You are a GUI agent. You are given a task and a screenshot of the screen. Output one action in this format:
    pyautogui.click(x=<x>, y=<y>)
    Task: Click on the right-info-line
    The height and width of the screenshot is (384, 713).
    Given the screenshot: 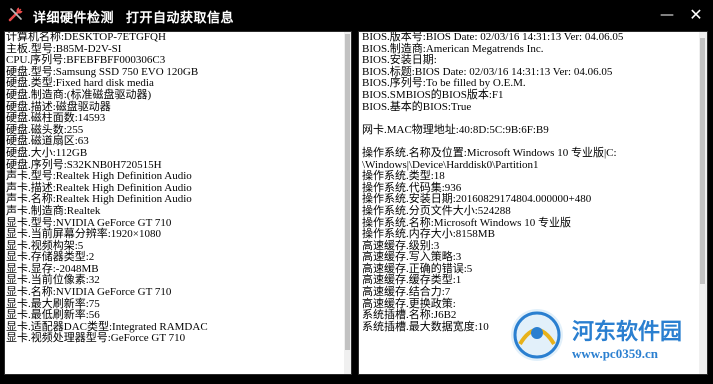 What is the action you would take?
    pyautogui.click(x=492, y=119)
    